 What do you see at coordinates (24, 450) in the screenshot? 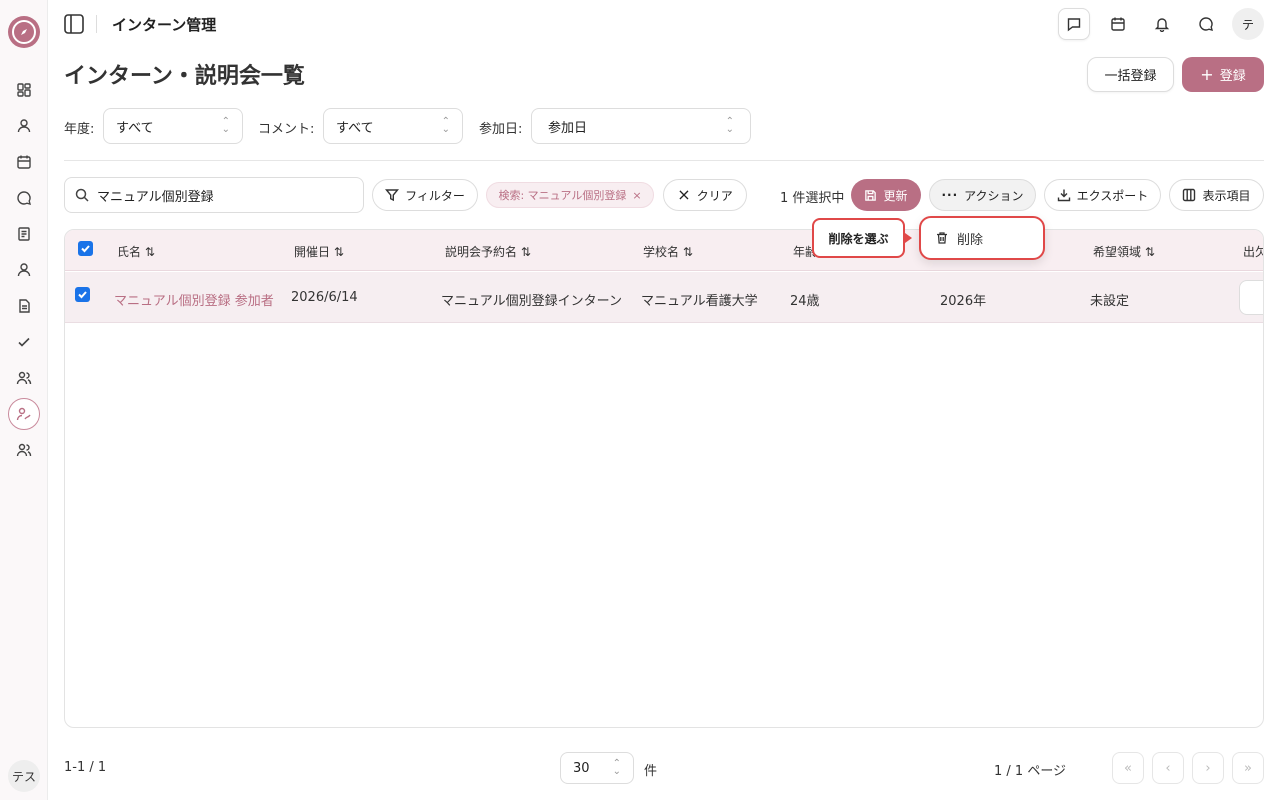
I see `group-icon` at bounding box center [24, 450].